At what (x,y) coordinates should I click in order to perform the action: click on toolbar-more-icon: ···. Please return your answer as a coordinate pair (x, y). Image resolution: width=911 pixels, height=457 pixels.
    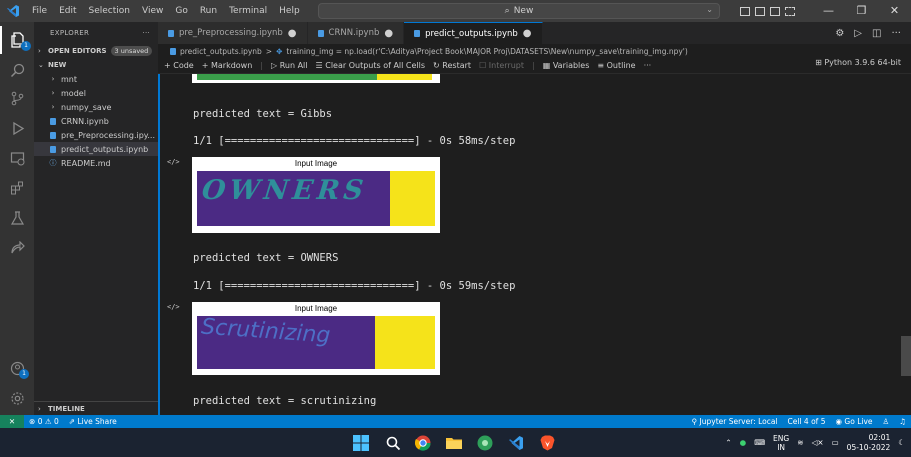
    Looking at the image, I should click on (648, 65).